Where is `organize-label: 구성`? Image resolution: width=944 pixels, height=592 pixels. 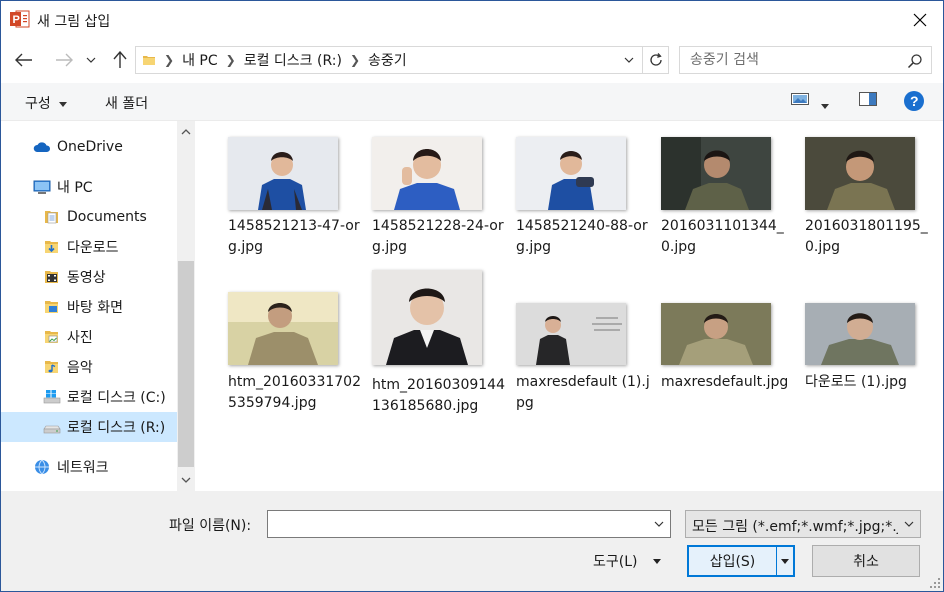 organize-label: 구성 is located at coordinates (38, 104).